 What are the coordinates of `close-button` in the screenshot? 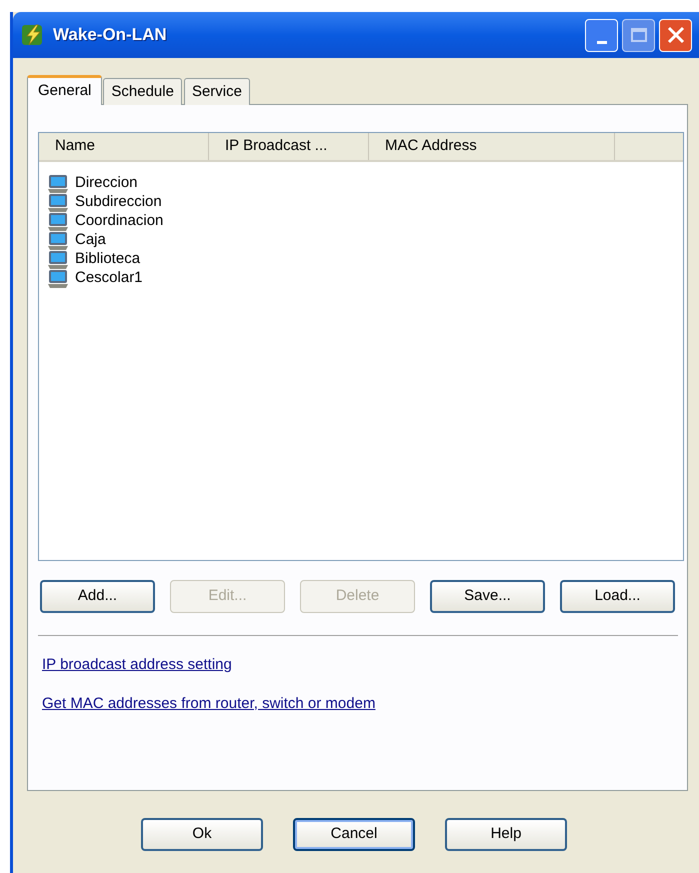 It's located at (675, 35).